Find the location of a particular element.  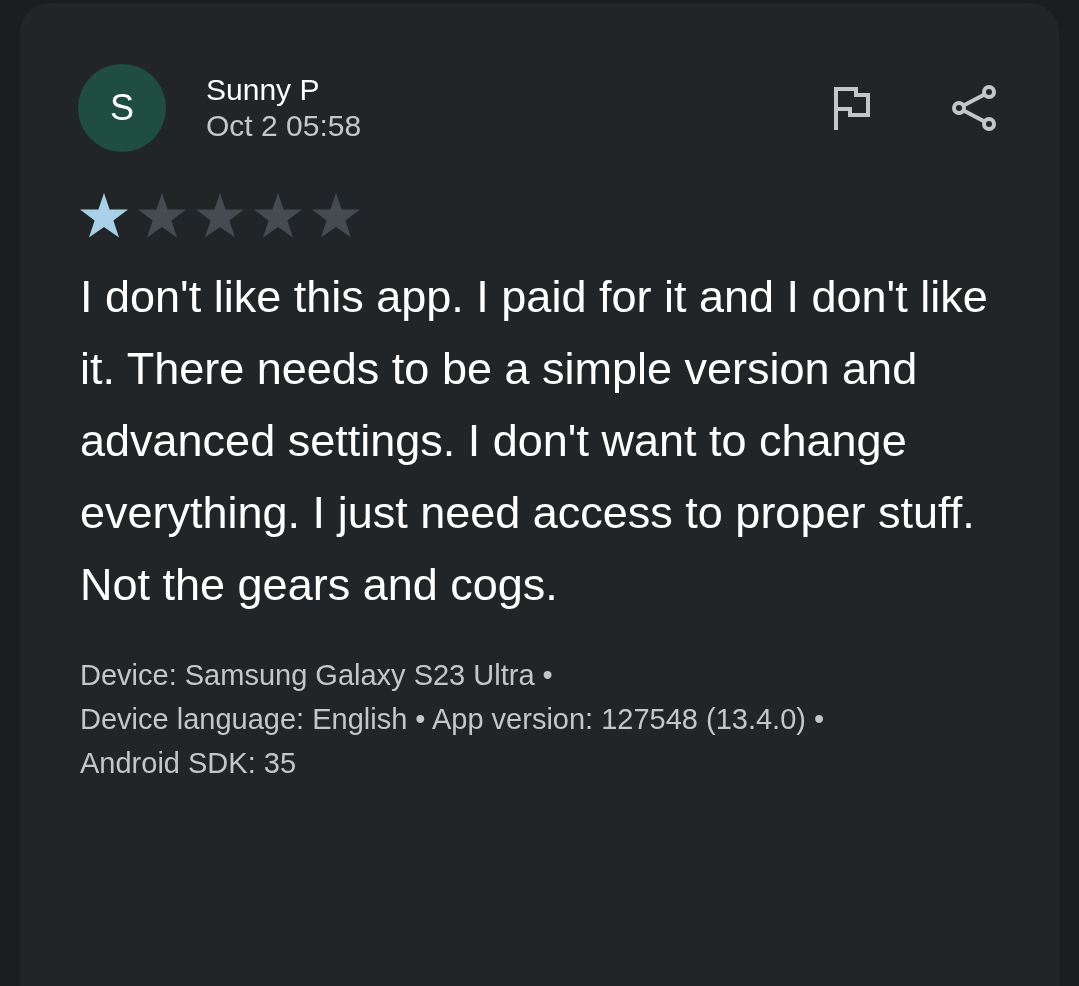

avatar: S is located at coordinates (122, 108).